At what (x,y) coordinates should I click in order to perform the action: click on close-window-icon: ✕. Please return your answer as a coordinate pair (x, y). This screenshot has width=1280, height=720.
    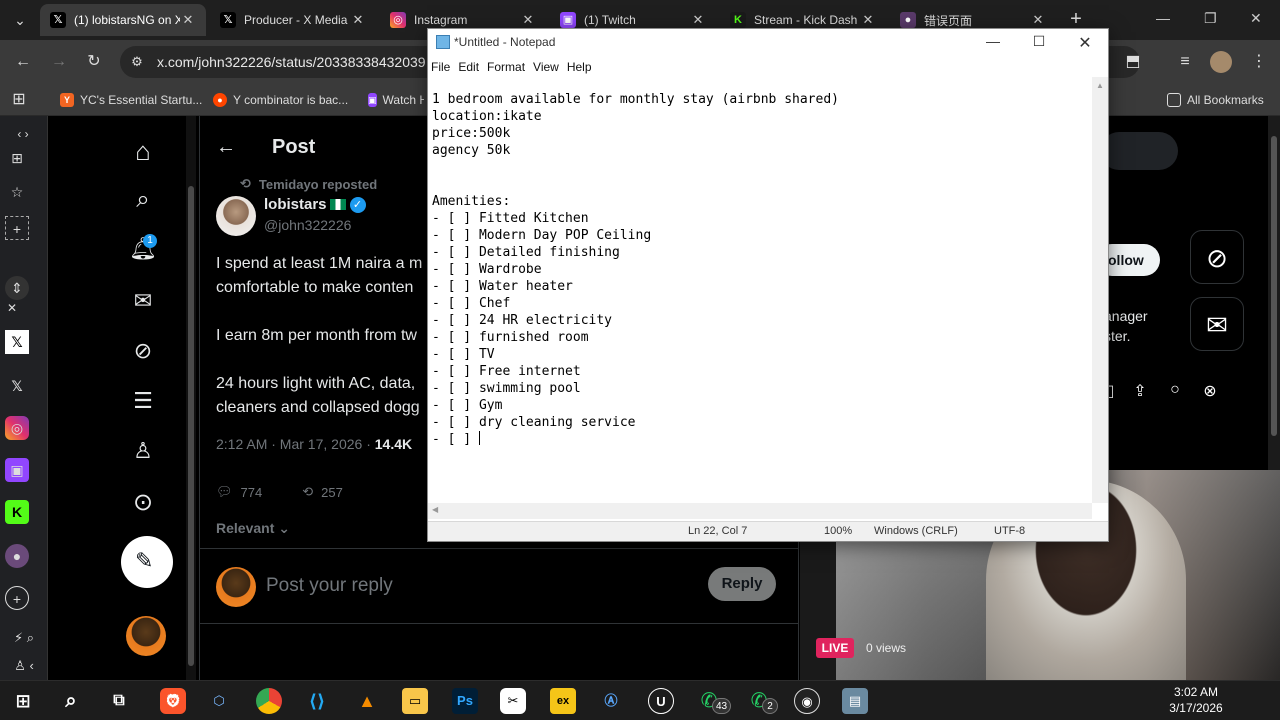
    Looking at the image, I should click on (1256, 18).